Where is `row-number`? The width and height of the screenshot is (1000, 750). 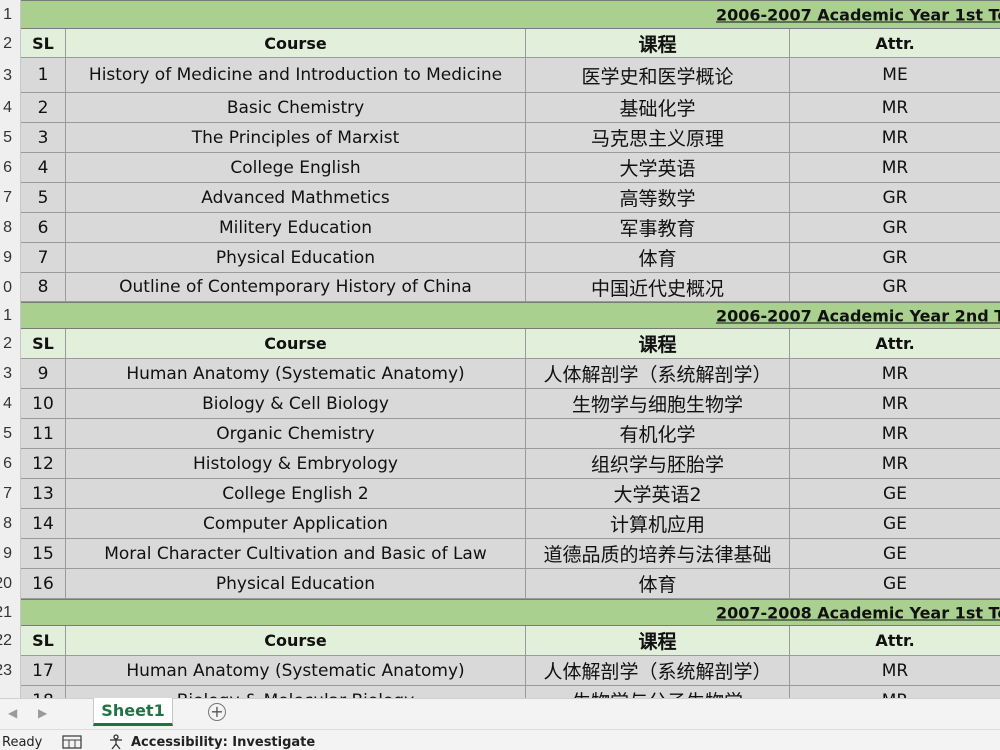
row-number is located at coordinates (6, 692).